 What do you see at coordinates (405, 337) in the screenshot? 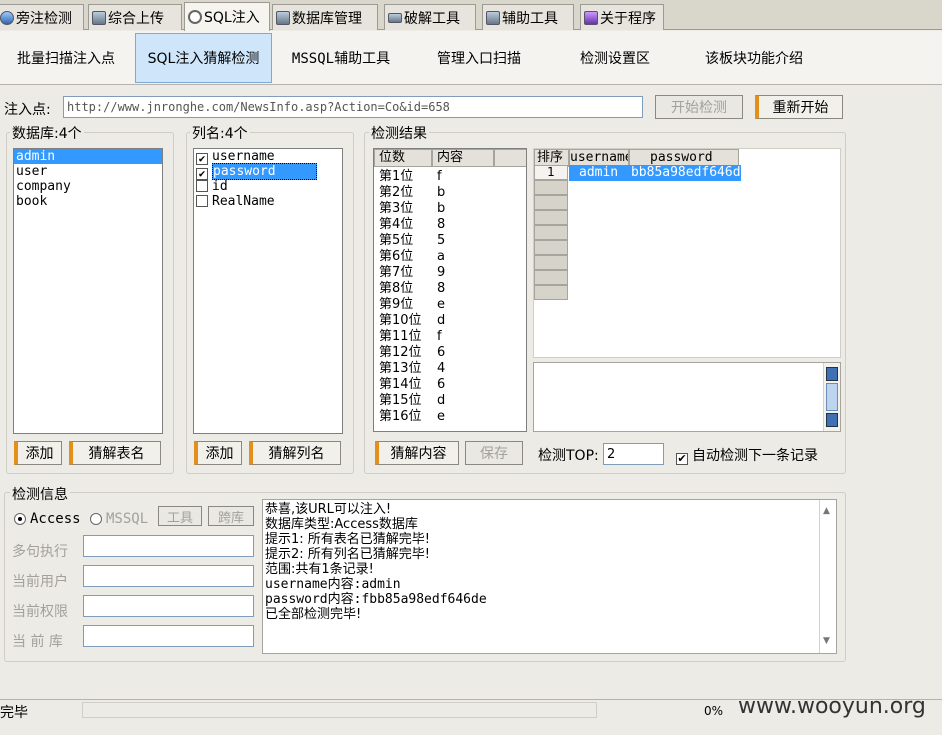
I see `table-row: 第11位` at bounding box center [405, 337].